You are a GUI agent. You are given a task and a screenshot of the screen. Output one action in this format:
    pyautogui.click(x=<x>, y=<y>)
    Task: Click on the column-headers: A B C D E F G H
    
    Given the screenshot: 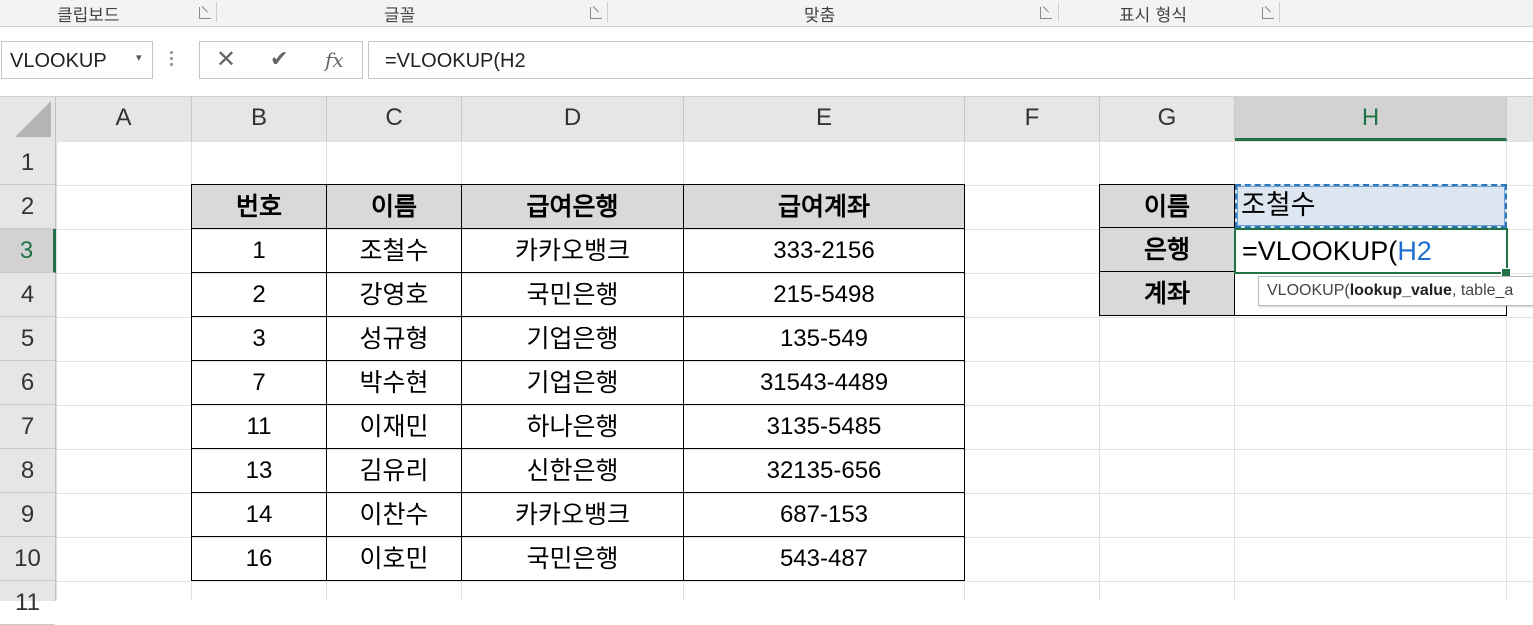 What is the action you would take?
    pyautogui.click(x=766, y=119)
    